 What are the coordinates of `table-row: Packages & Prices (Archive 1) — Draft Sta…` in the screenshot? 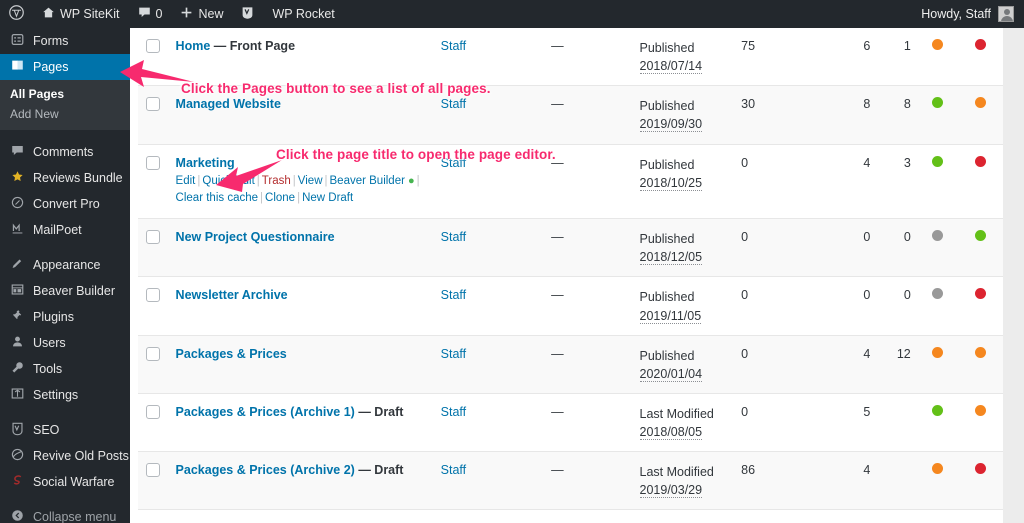 It's located at (570, 422).